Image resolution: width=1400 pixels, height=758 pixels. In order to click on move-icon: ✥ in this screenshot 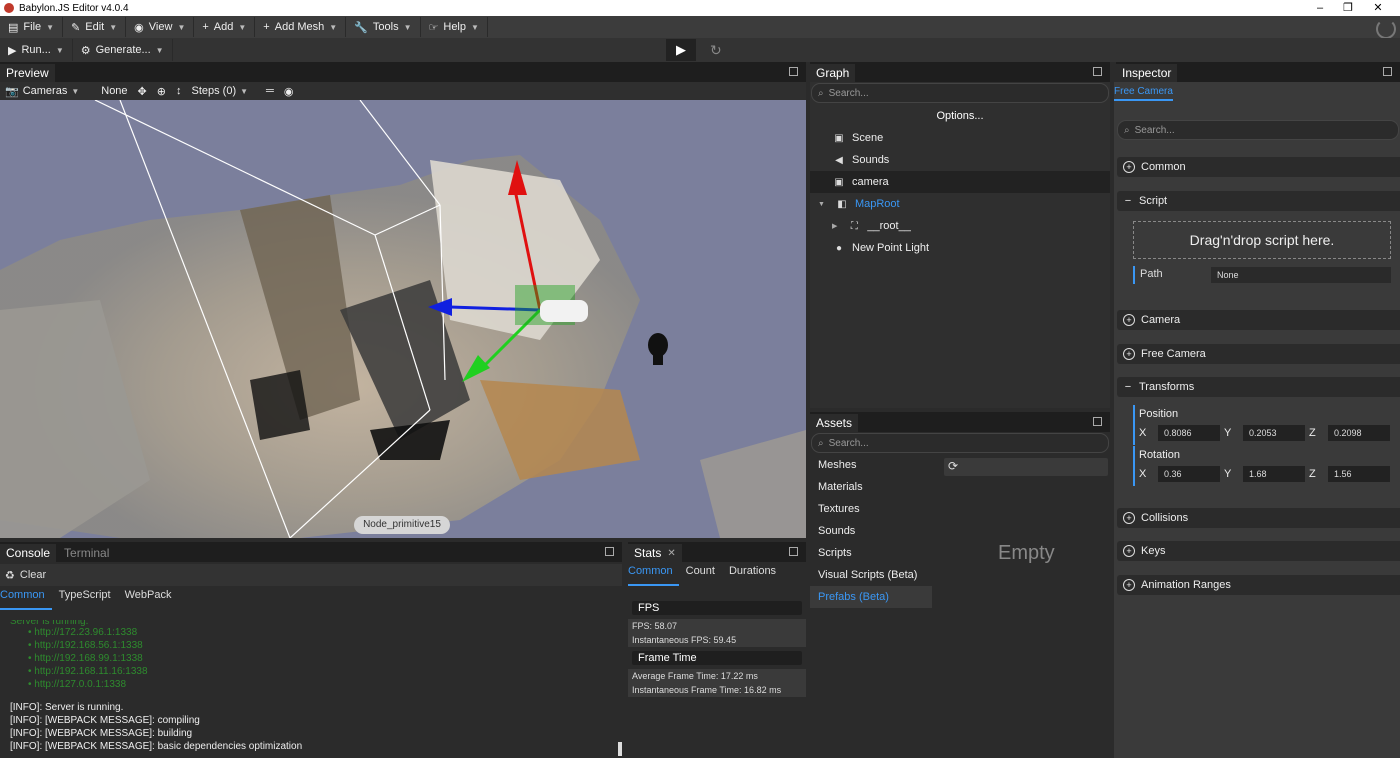, I will do `click(142, 91)`.